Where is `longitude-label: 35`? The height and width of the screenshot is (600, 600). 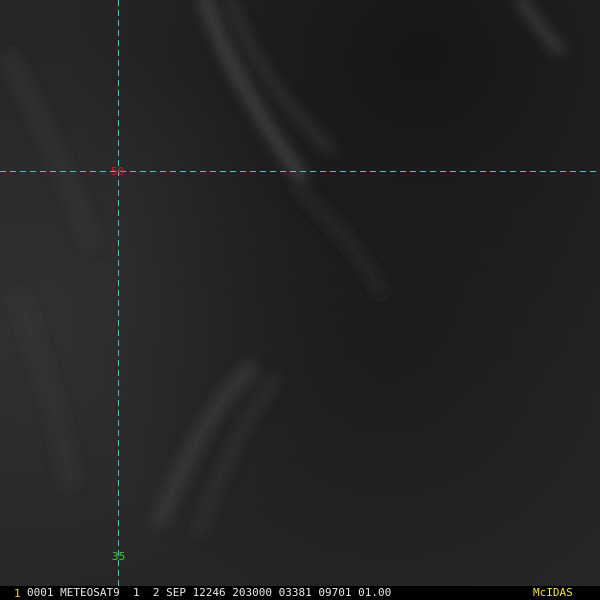 longitude-label: 35 is located at coordinates (119, 556).